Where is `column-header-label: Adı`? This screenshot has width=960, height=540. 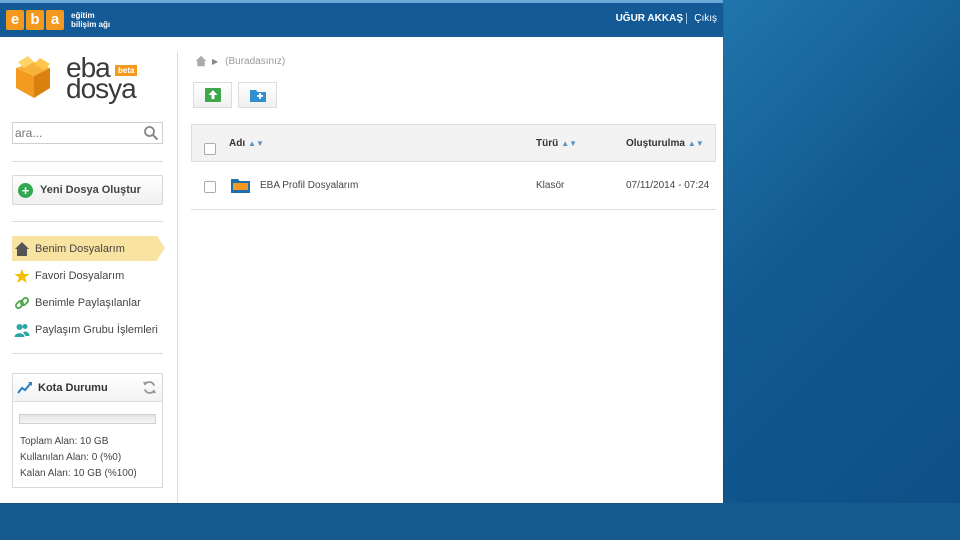 column-header-label: Adı is located at coordinates (237, 143).